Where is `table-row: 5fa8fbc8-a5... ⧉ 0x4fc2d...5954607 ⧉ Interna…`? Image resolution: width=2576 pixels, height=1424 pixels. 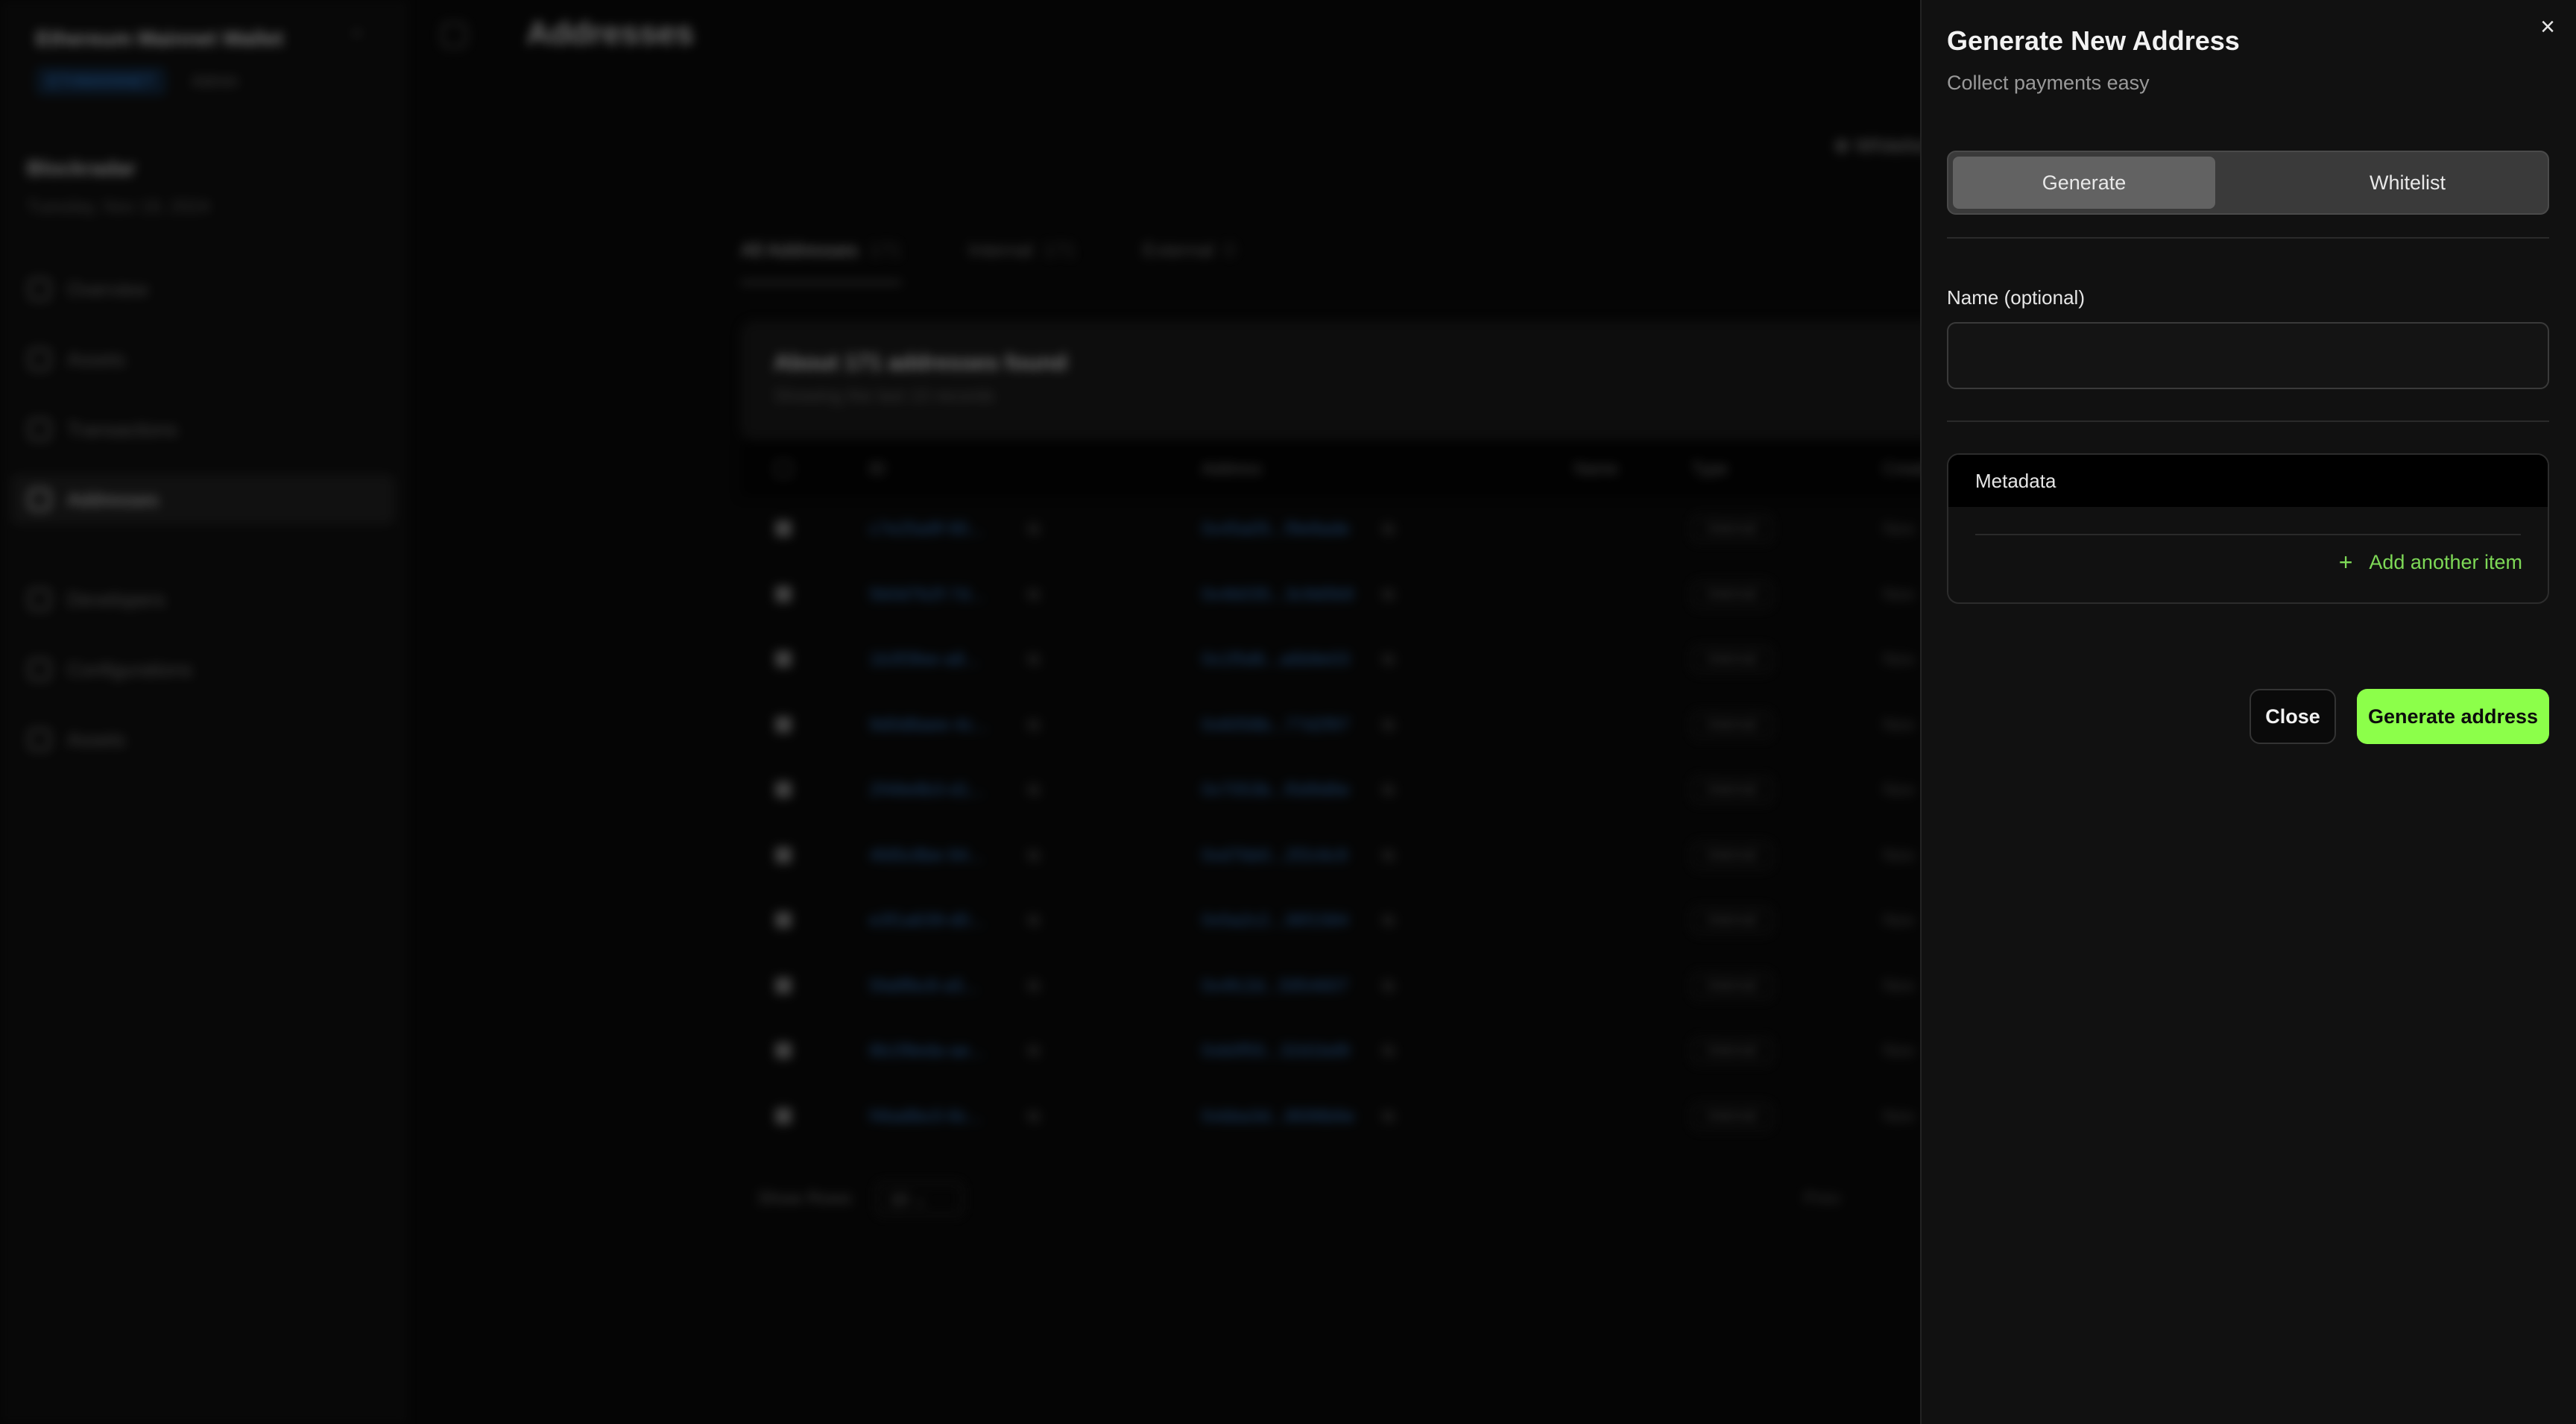
table-row: 5fa8fbc8-a5... ⧉ 0x4fc2d...5954607 ⧉ Interna… is located at coordinates (1337, 986).